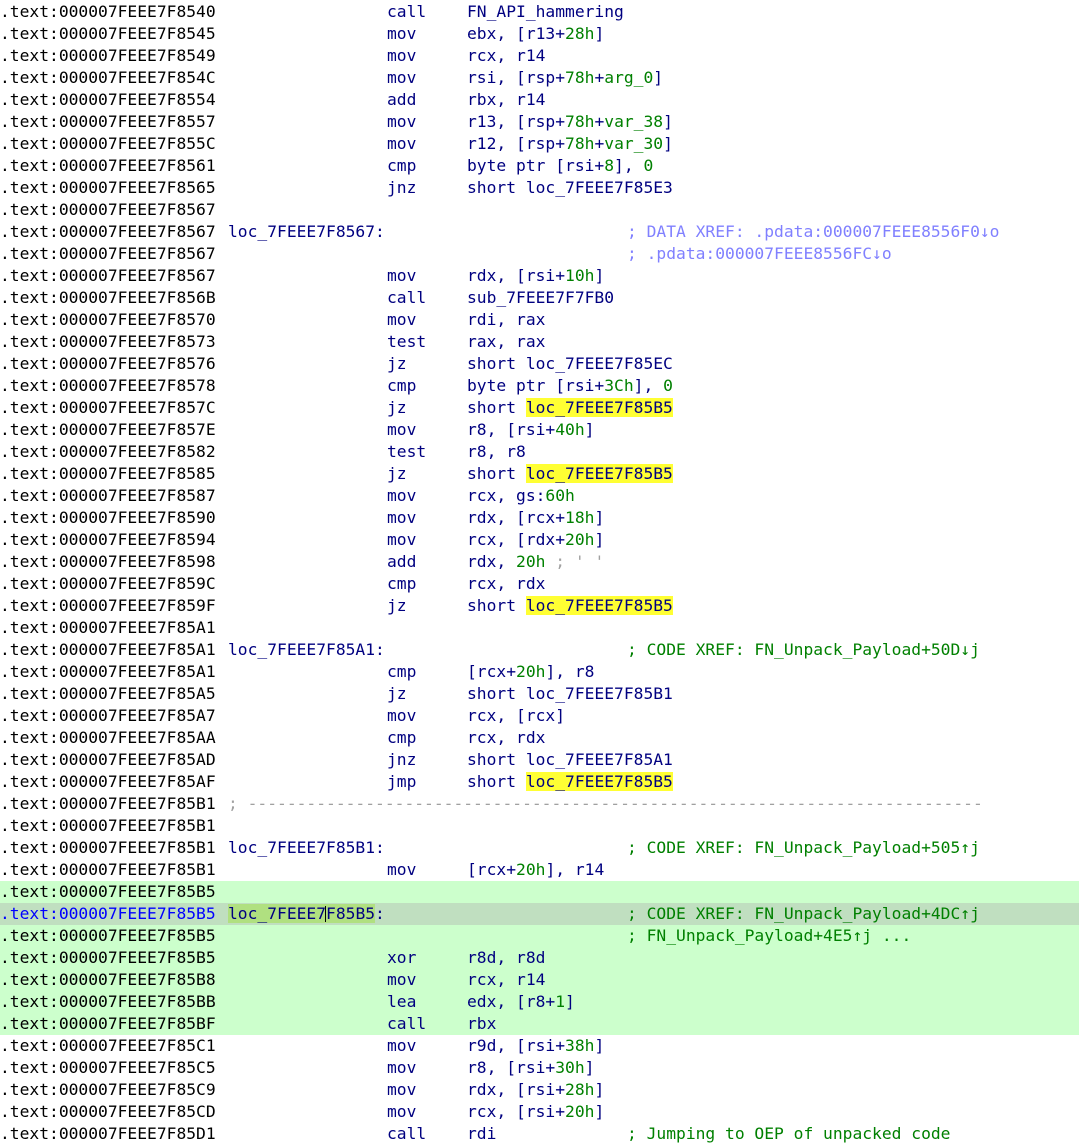 The height and width of the screenshot is (1146, 1079). I want to click on listing-line: .text:000007FEEE7F85A7 mov rcx, [rcx], so click(539, 716).